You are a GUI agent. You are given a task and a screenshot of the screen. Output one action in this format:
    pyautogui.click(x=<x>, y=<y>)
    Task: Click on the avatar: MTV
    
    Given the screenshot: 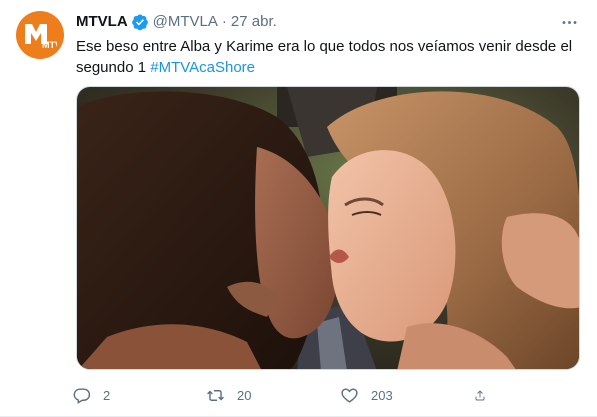 What is the action you would take?
    pyautogui.click(x=40, y=35)
    